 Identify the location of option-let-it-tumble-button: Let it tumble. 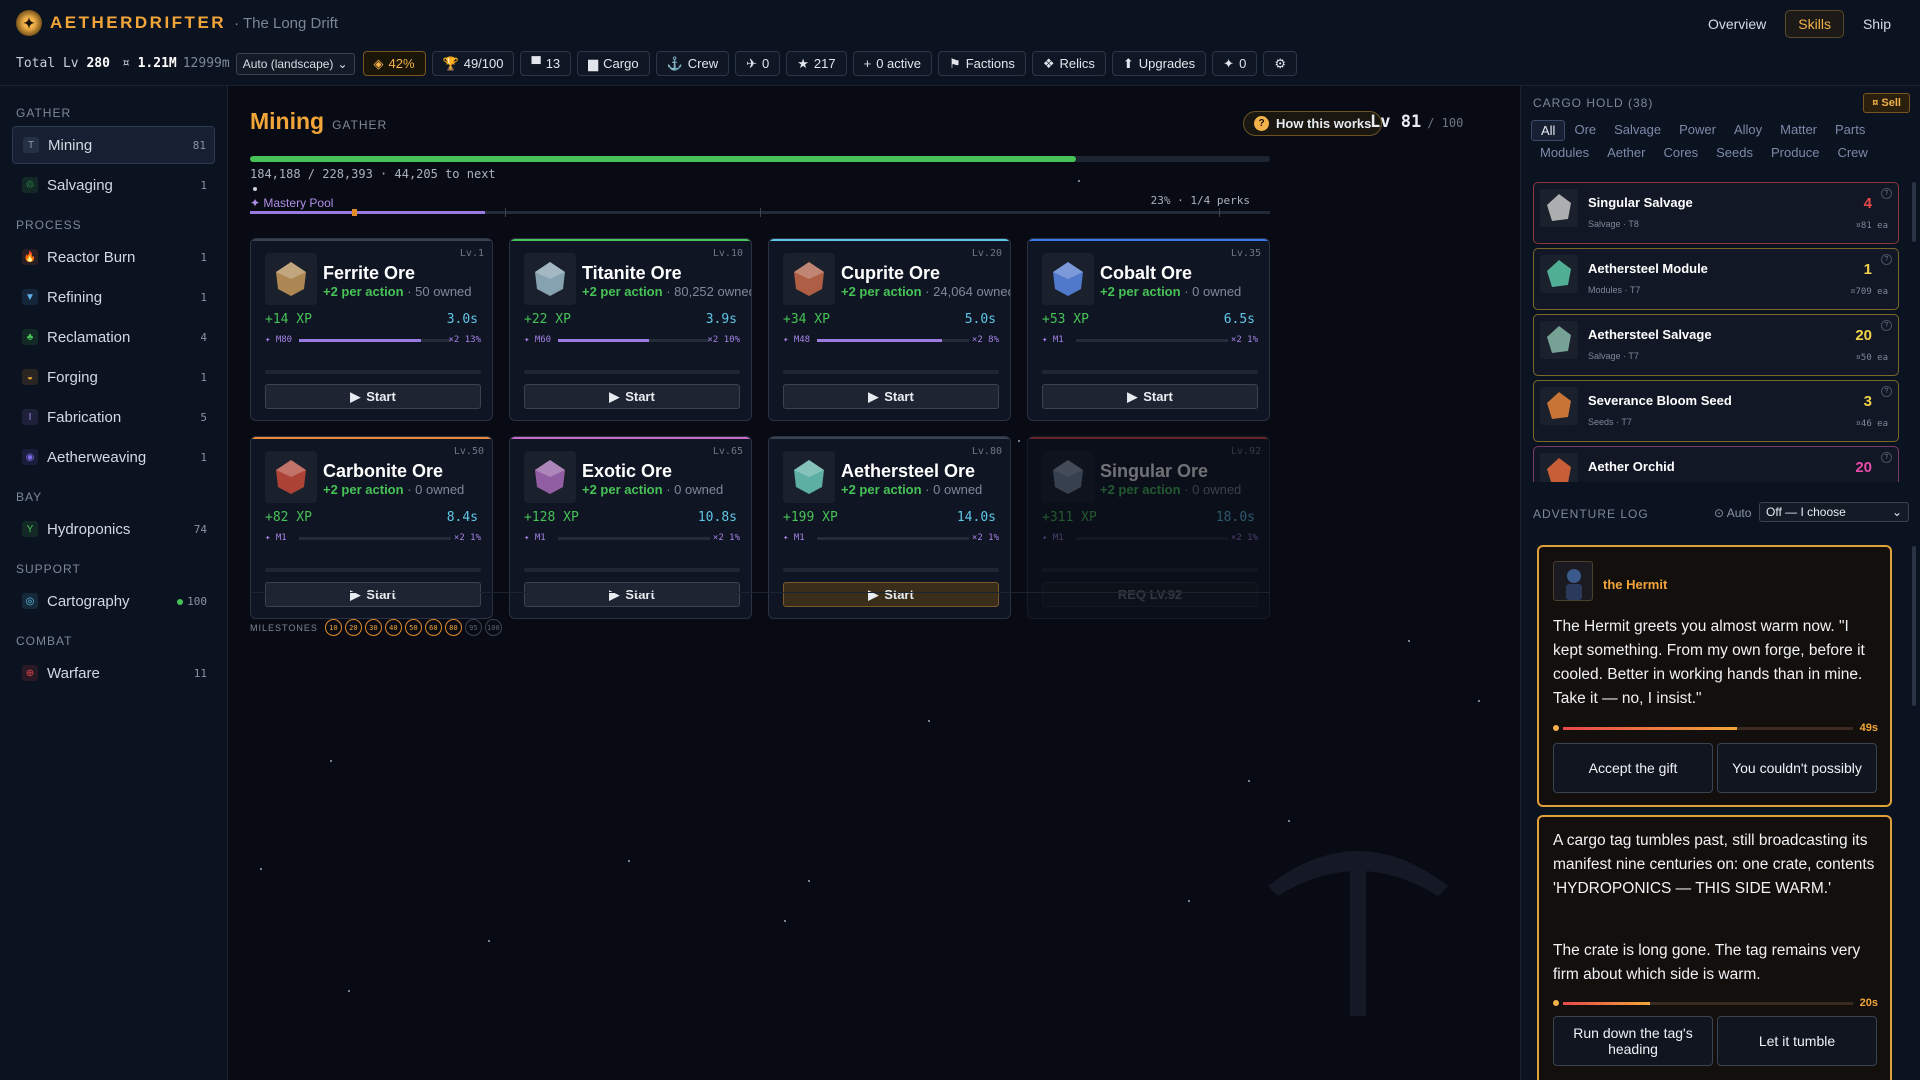
(1797, 1041).